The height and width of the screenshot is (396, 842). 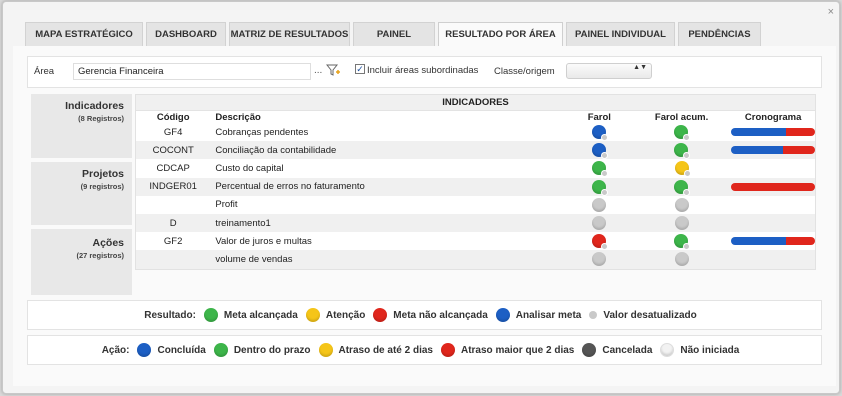 What do you see at coordinates (173, 187) in the screenshot?
I see `row-code: INDGER01` at bounding box center [173, 187].